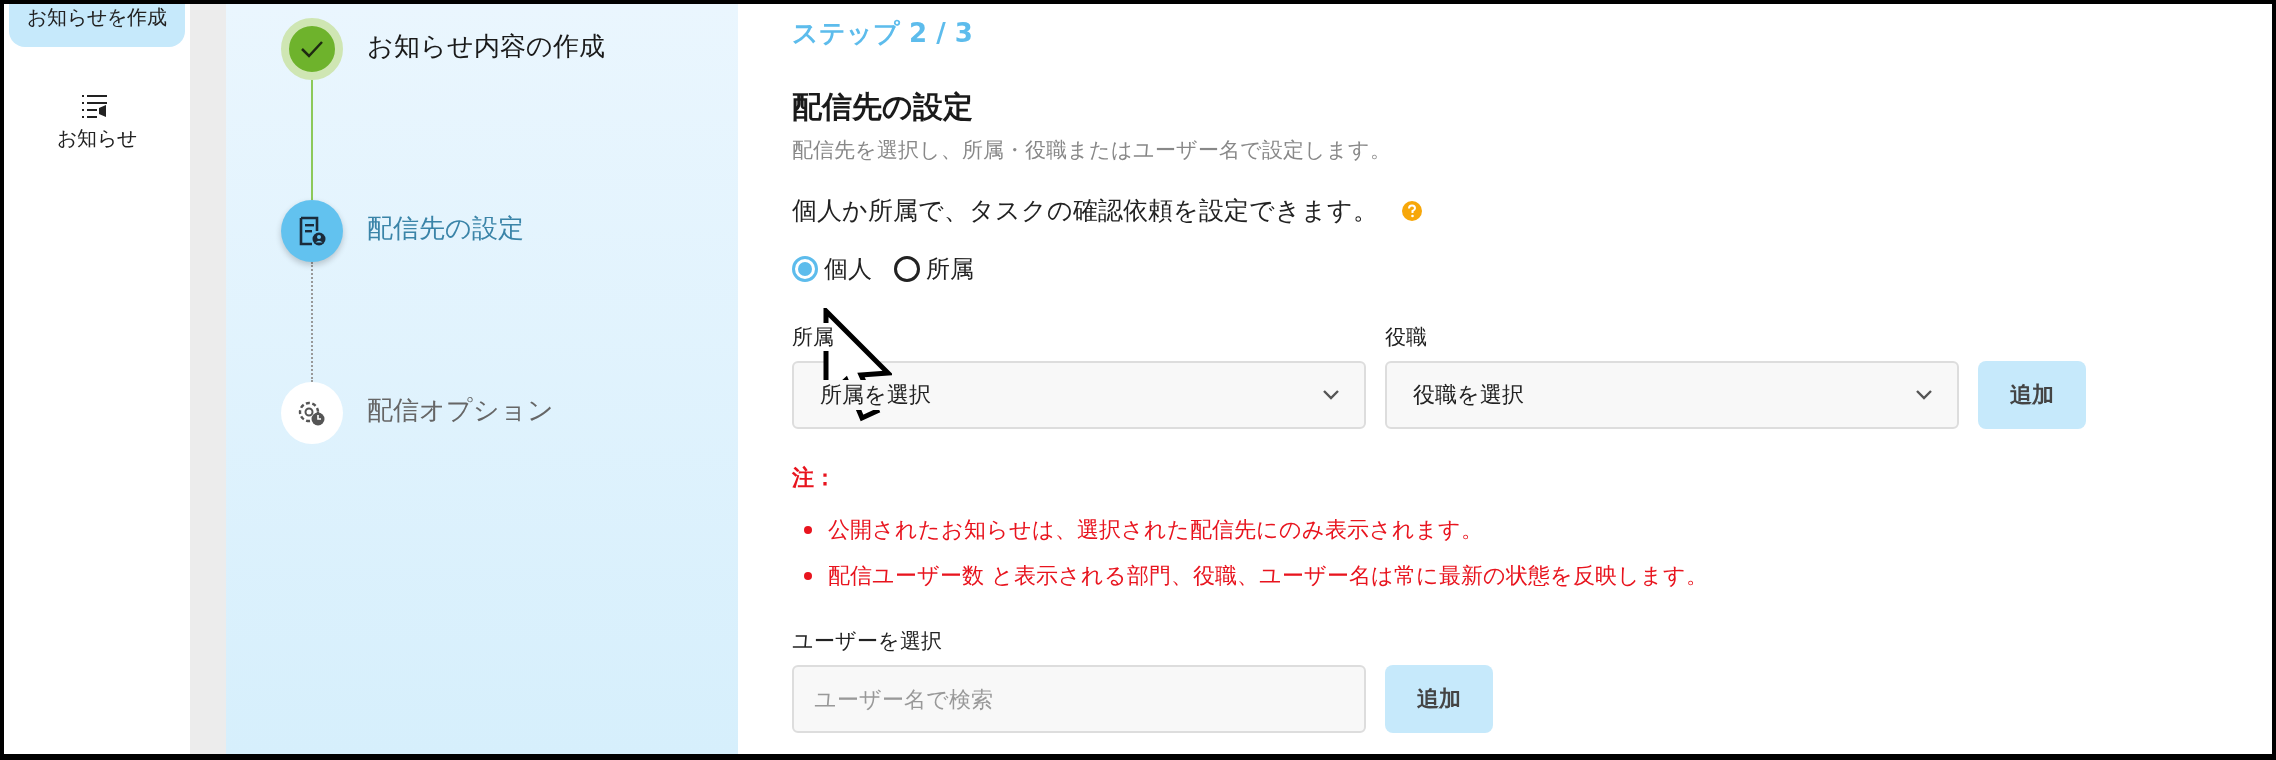  I want to click on dropdown: 役職を選択, so click(1672, 395).